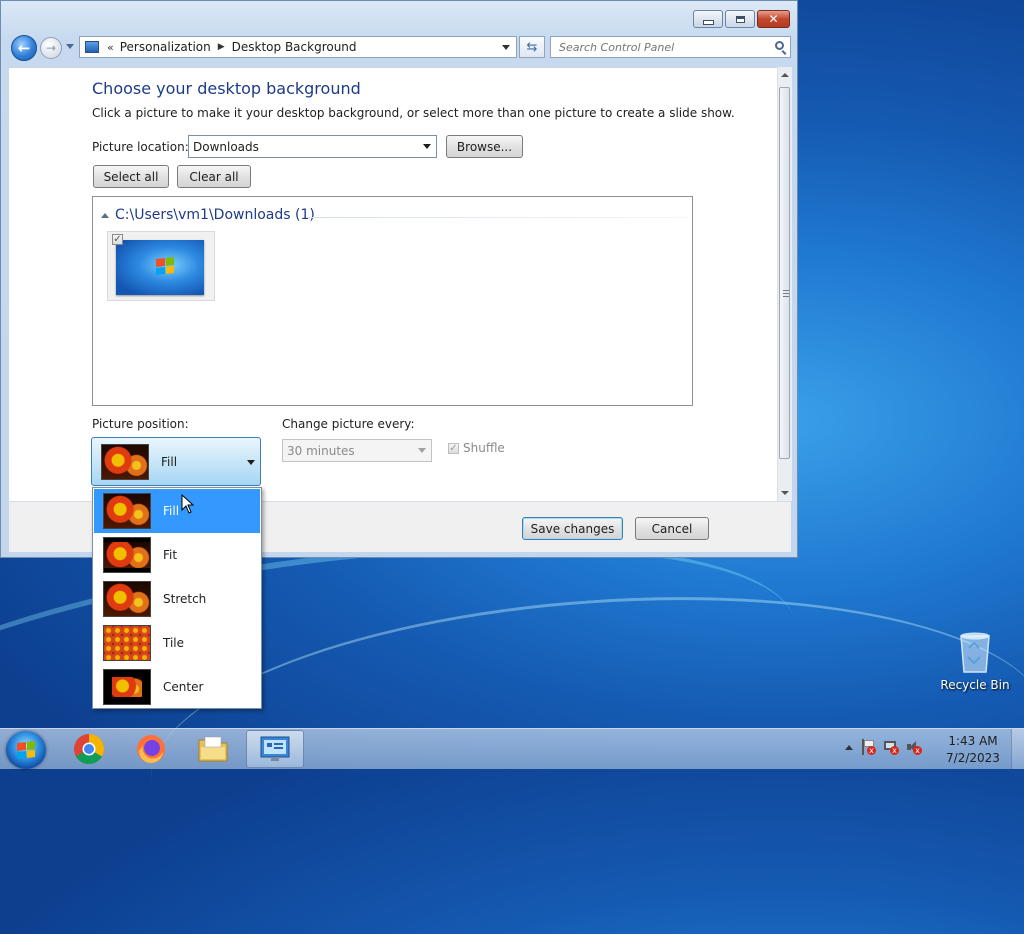 Image resolution: width=1024 pixels, height=934 pixels. What do you see at coordinates (214, 176) in the screenshot?
I see `clear-all-button: Clear all` at bounding box center [214, 176].